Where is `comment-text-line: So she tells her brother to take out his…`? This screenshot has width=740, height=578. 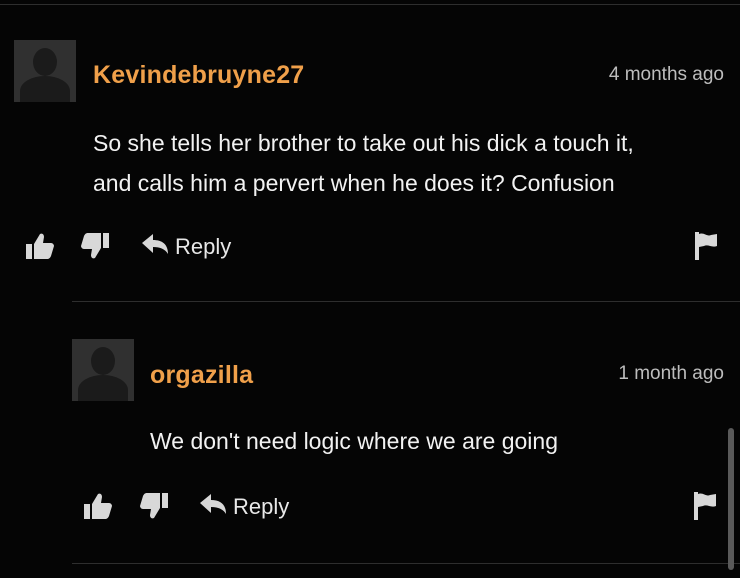 comment-text-line: So she tells her brother to take out his… is located at coordinates (363, 143).